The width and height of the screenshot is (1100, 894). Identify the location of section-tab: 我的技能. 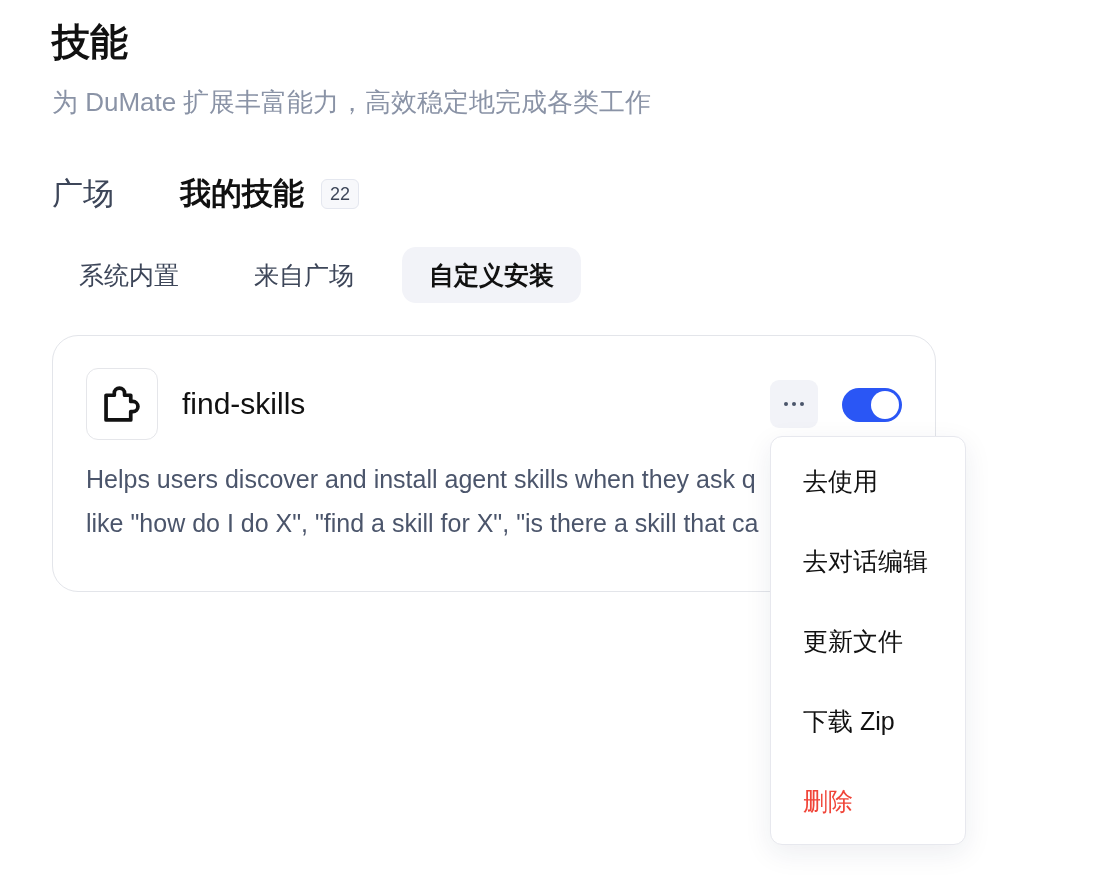
(242, 194).